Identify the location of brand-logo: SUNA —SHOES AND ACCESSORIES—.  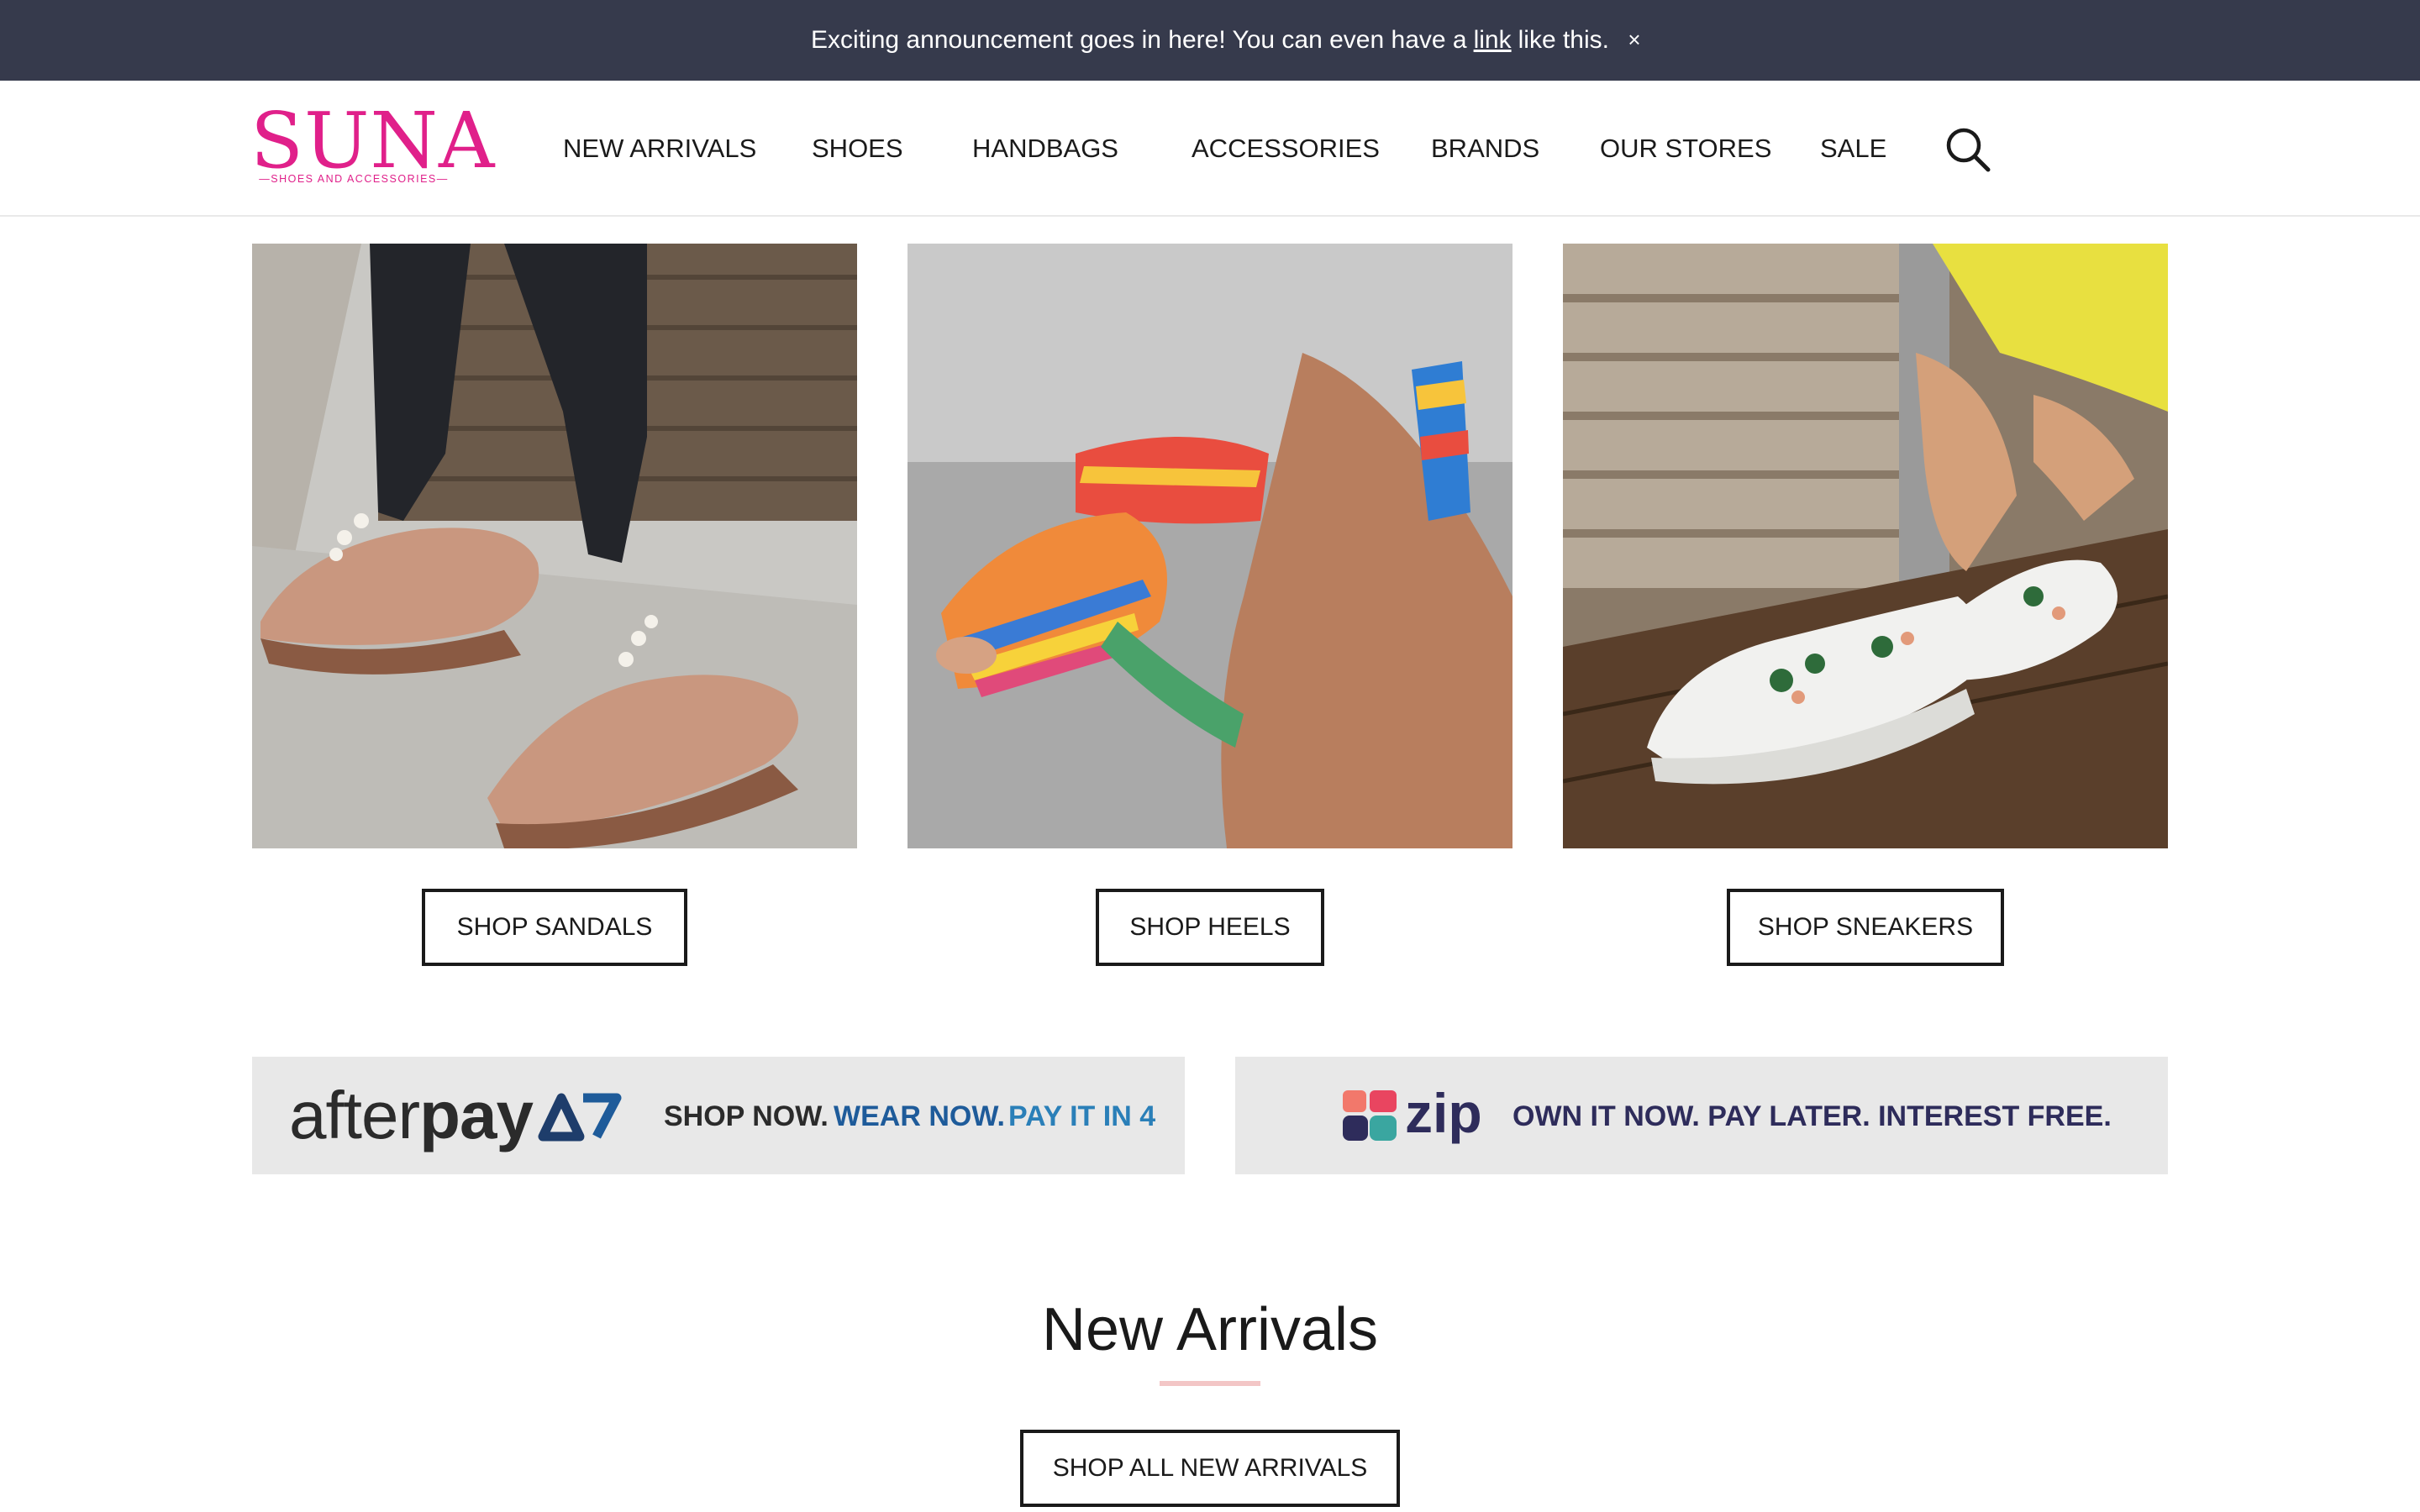
(373, 144).